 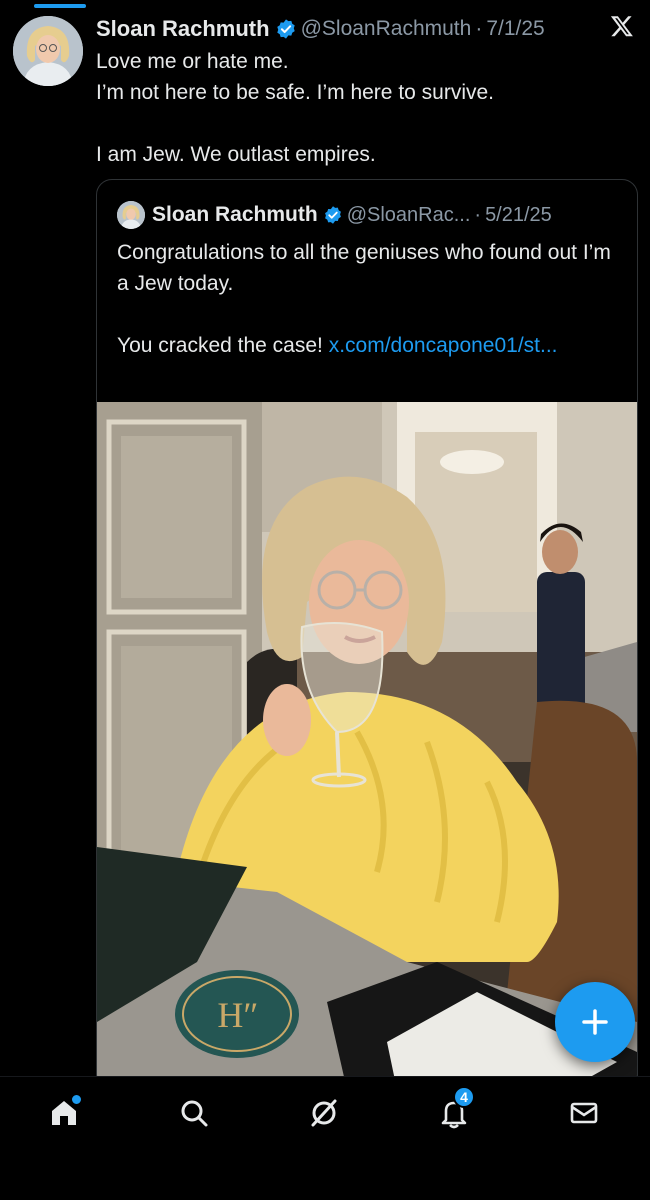 I want to click on nav-search, so click(x=194, y=1113).